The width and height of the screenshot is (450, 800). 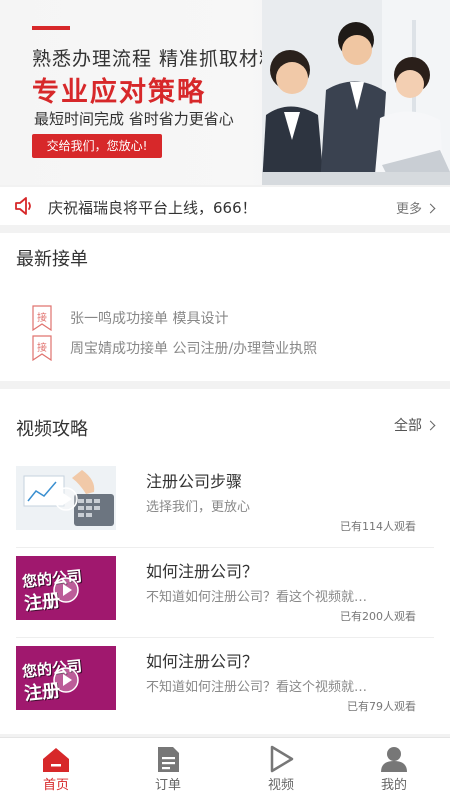 I want to click on announcement-text: 庆祝福瑞良将平台上线，666！, so click(x=152, y=208).